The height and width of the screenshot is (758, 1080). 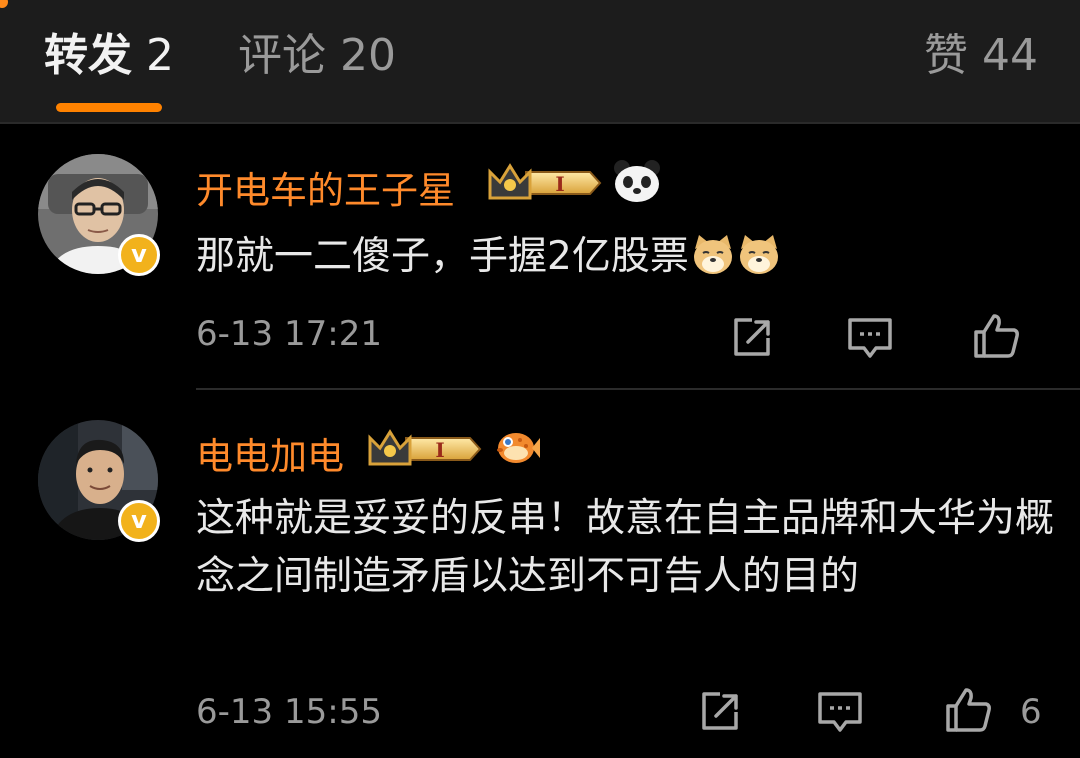 What do you see at coordinates (270, 453) in the screenshot?
I see `username: 电电加电` at bounding box center [270, 453].